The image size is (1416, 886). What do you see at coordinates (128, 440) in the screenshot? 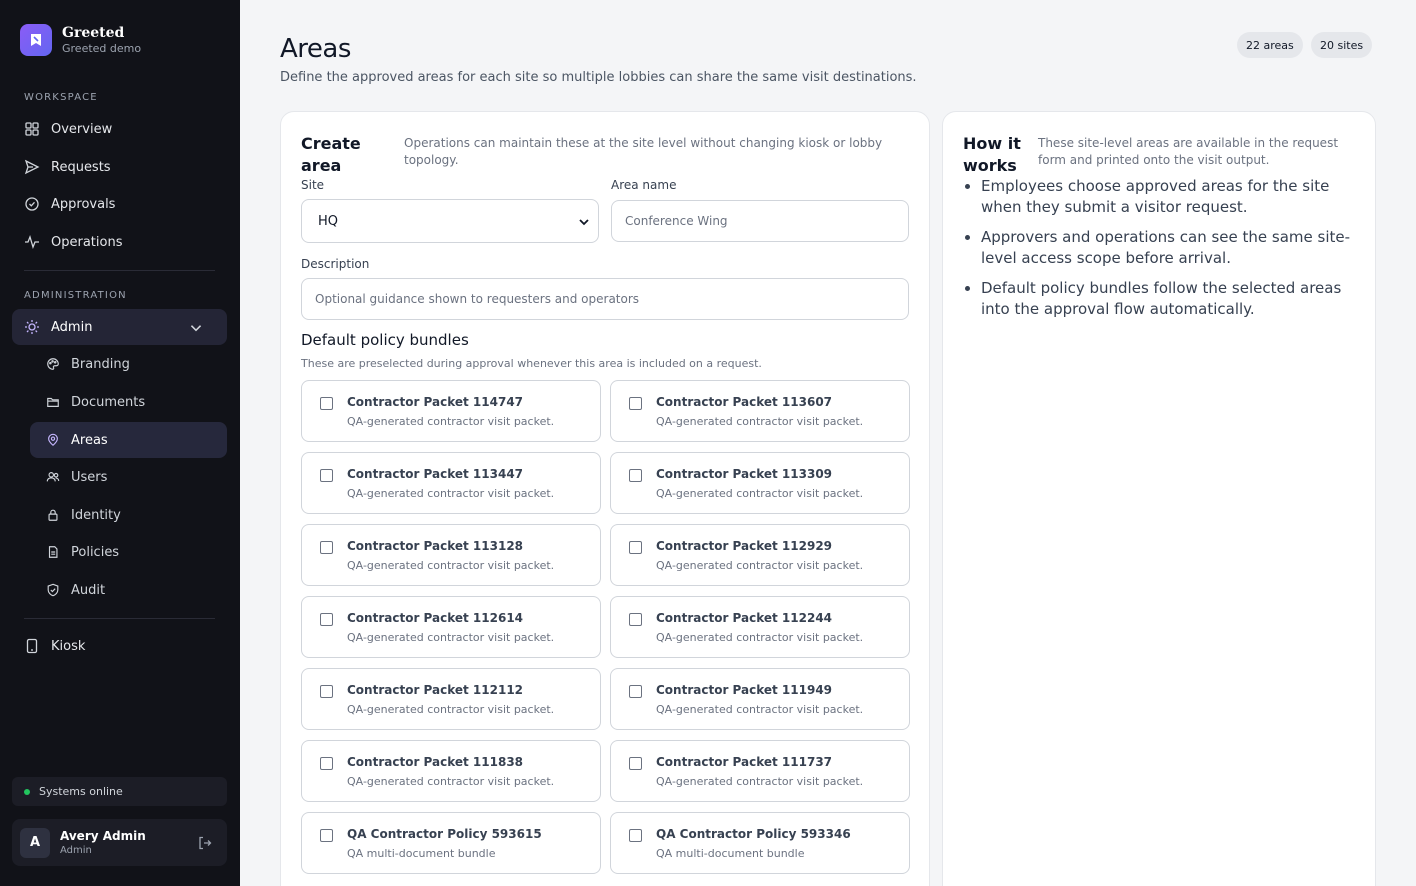
I see `sidebar-item-areas: Areas` at bounding box center [128, 440].